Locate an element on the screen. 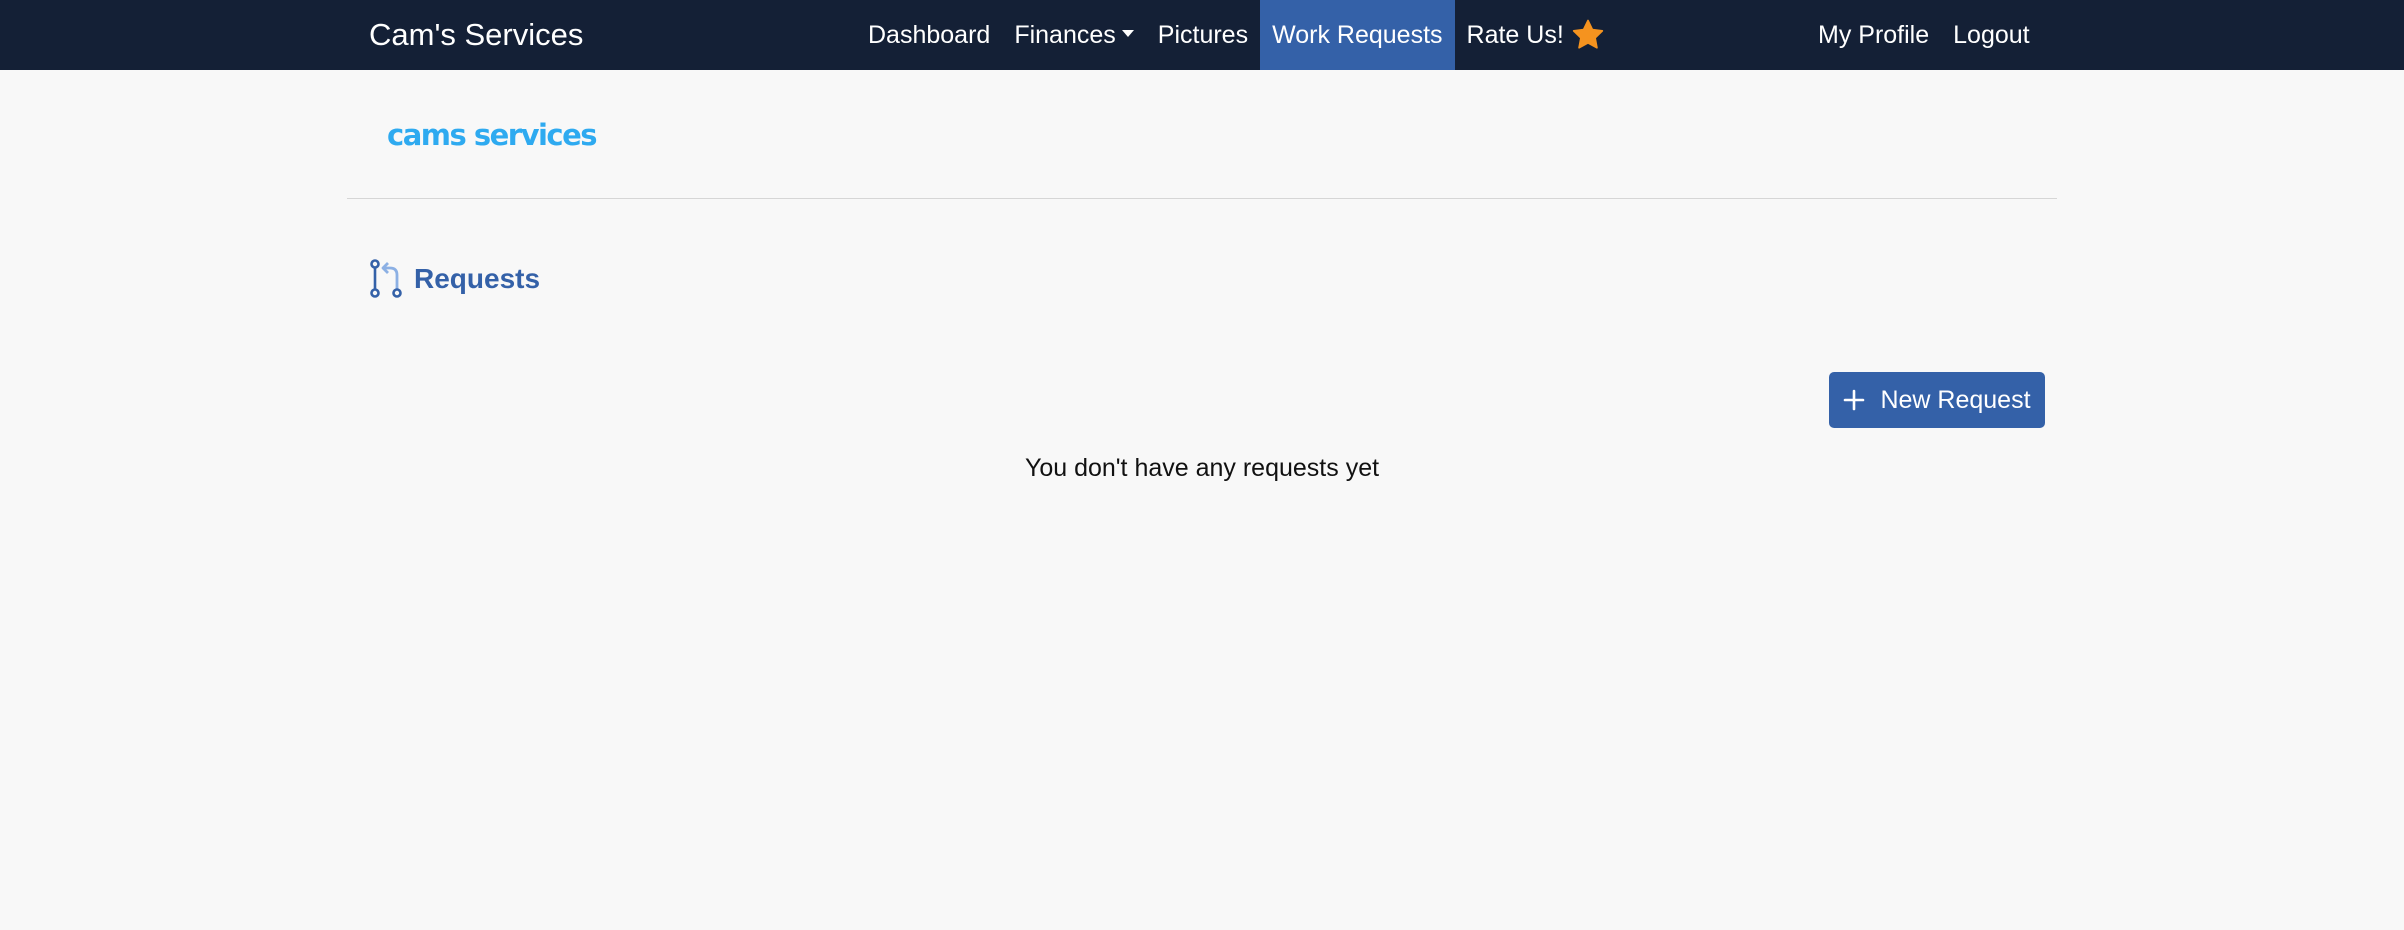  nav-finances-dropdown: Finances is located at coordinates (1073, 35).